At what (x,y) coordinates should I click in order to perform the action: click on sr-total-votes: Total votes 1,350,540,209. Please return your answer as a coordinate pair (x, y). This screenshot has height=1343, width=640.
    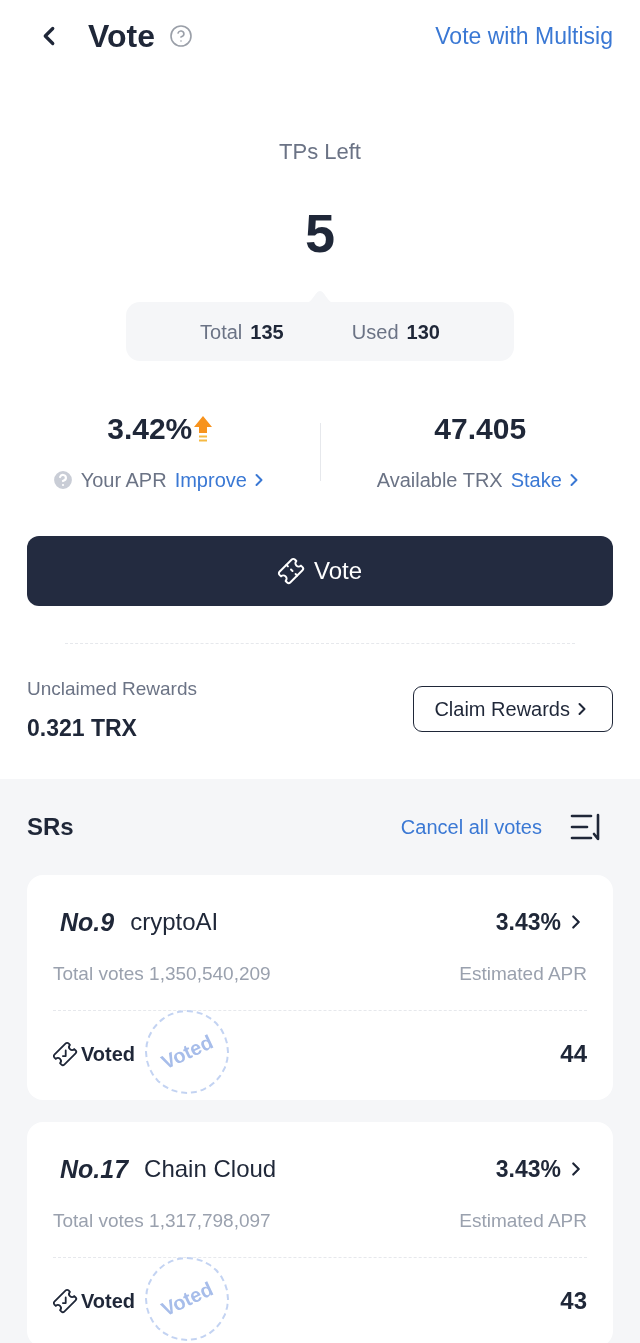
    Looking at the image, I should click on (162, 973).